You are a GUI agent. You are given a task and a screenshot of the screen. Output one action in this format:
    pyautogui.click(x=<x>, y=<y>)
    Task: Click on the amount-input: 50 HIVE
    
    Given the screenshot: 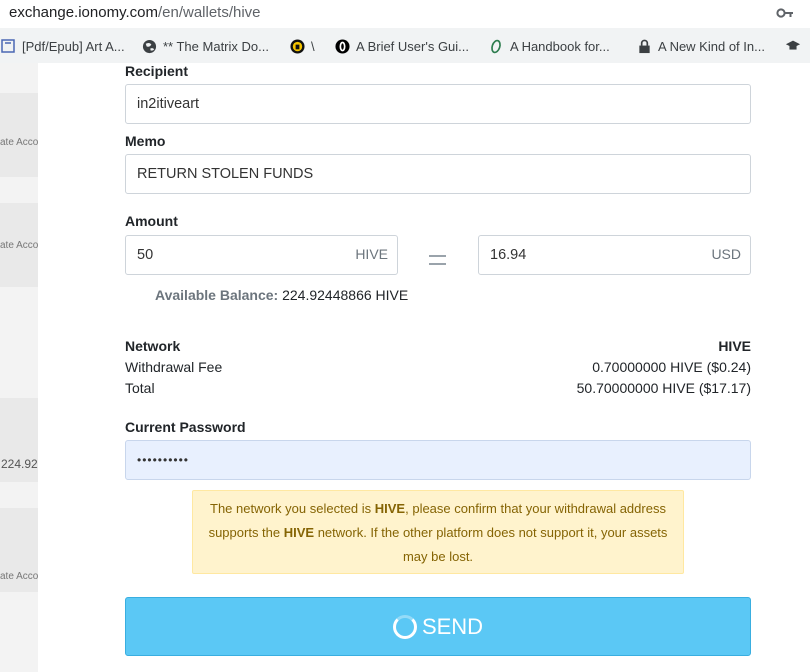 What is the action you would take?
    pyautogui.click(x=261, y=255)
    